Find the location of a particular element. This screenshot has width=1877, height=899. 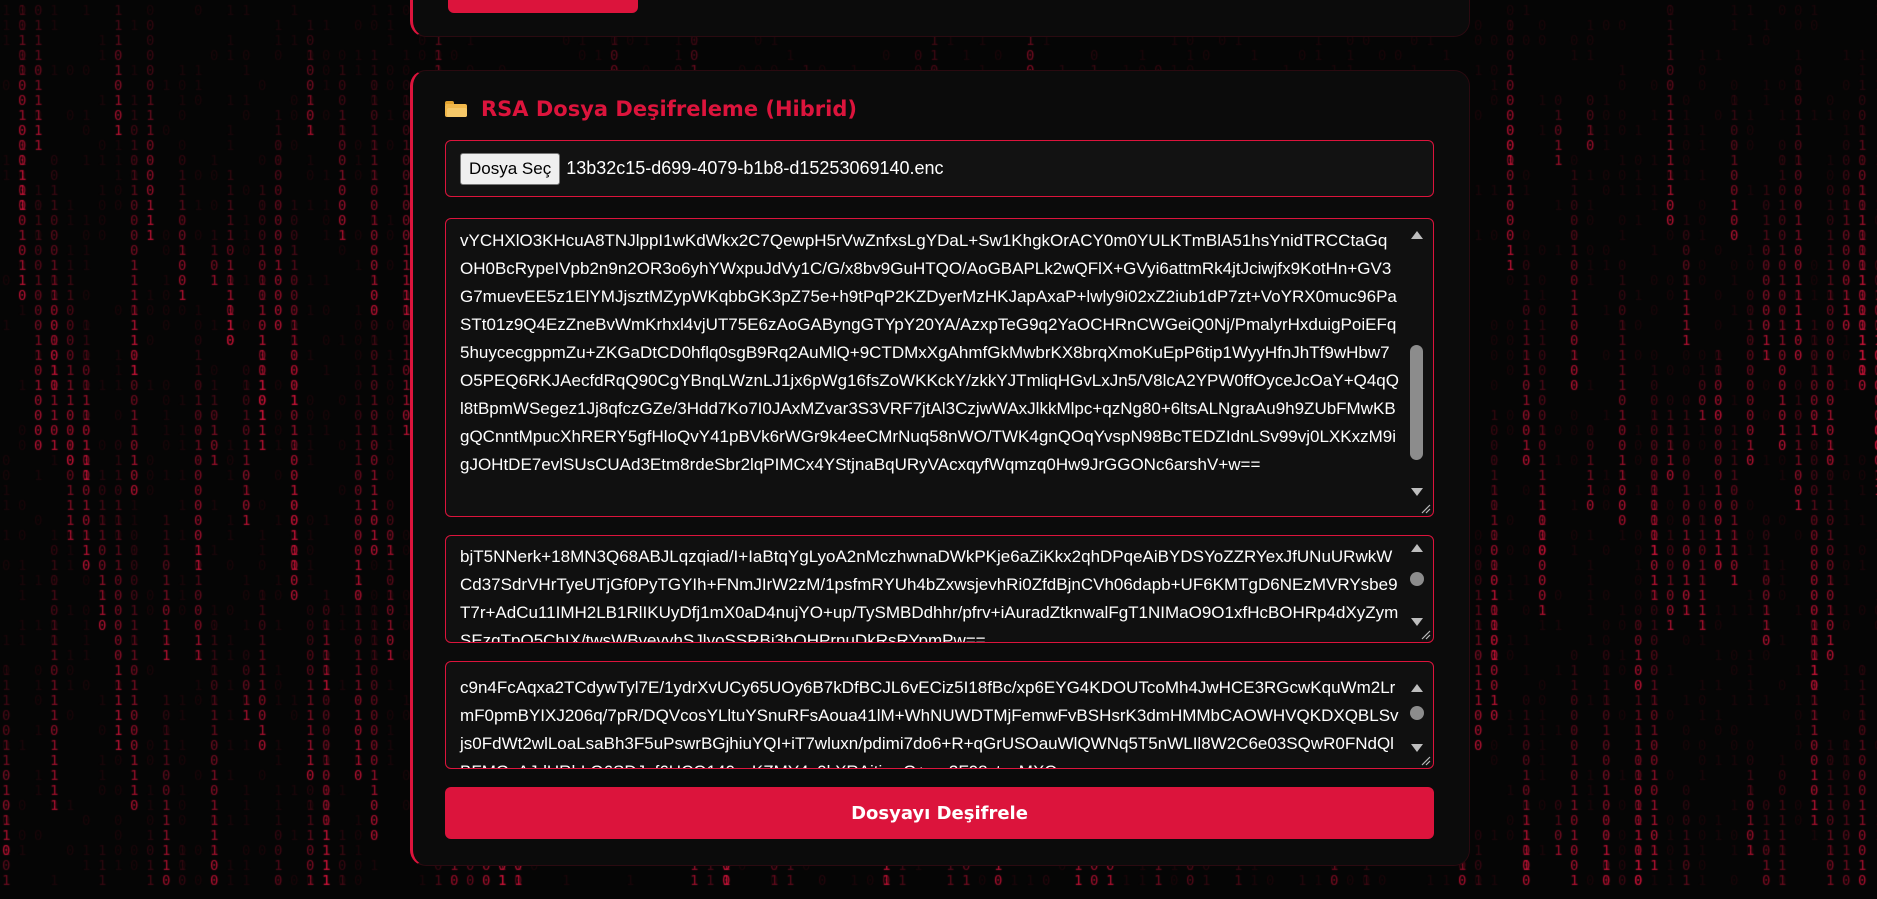

private-key-scrollbar is located at coordinates (1417, 363).